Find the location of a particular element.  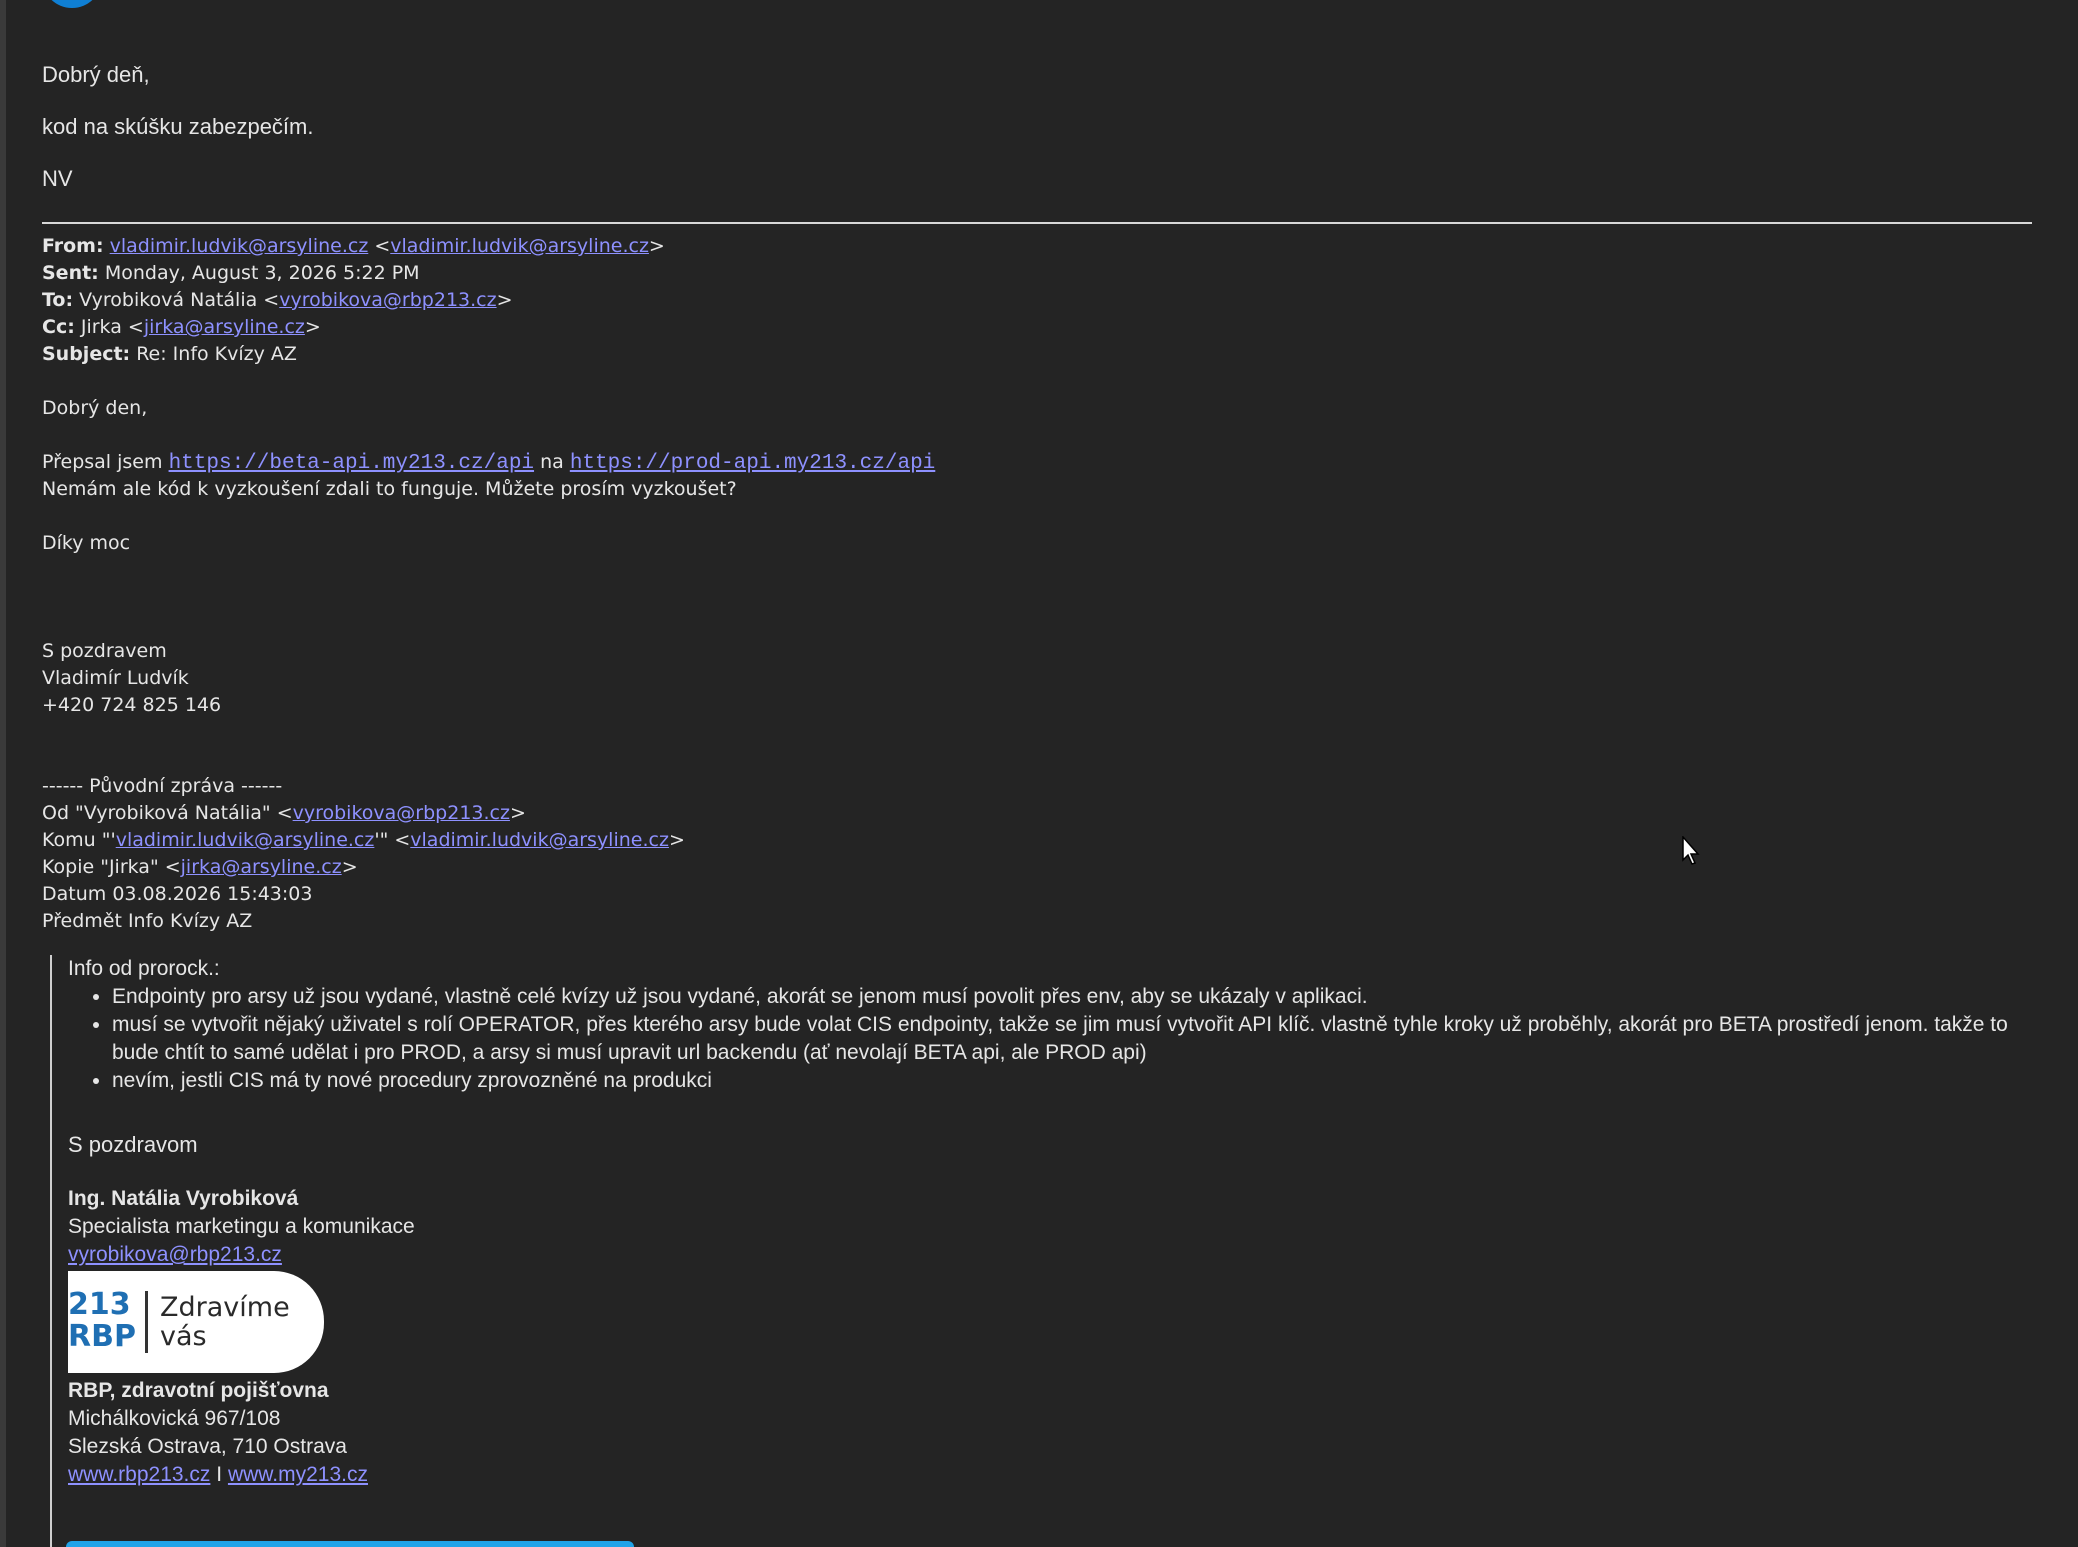

quoted-subject-row: Subject: Re: Info Kvízy AZ is located at coordinates (1042, 354).